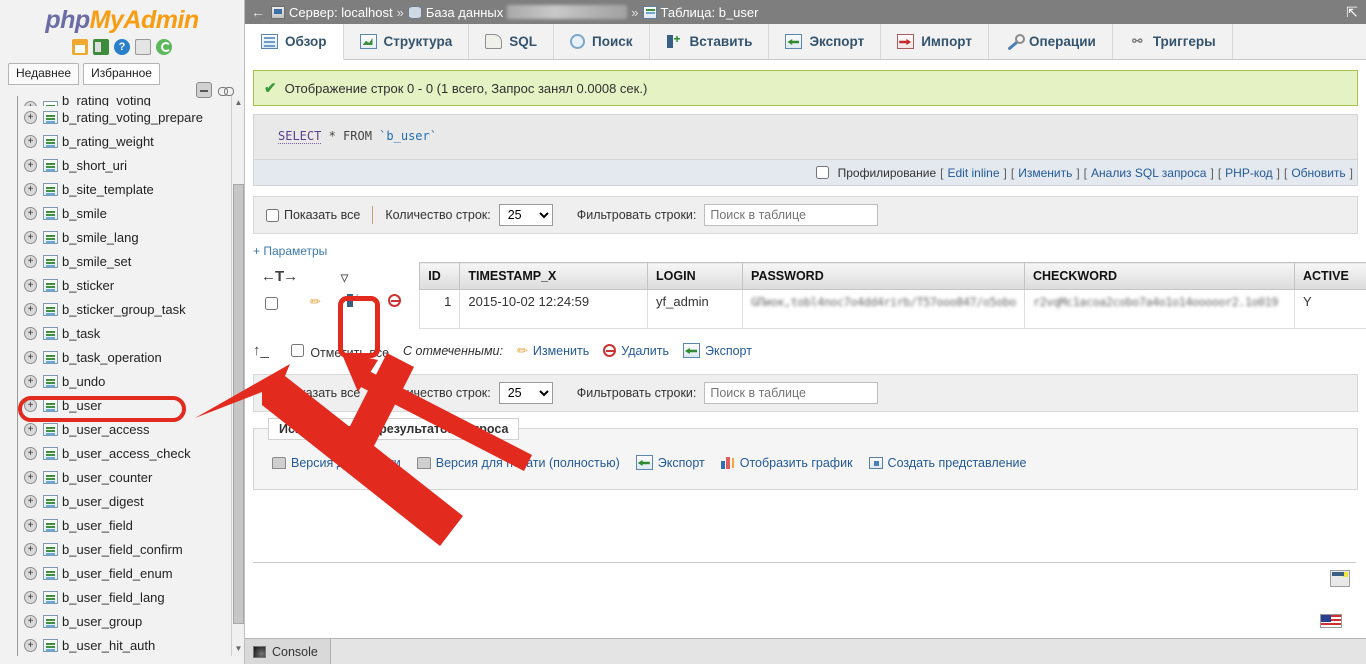 This screenshot has width=1366, height=664. What do you see at coordinates (329, 455) in the screenshot?
I see `arrow-to-sidebar` at bounding box center [329, 455].